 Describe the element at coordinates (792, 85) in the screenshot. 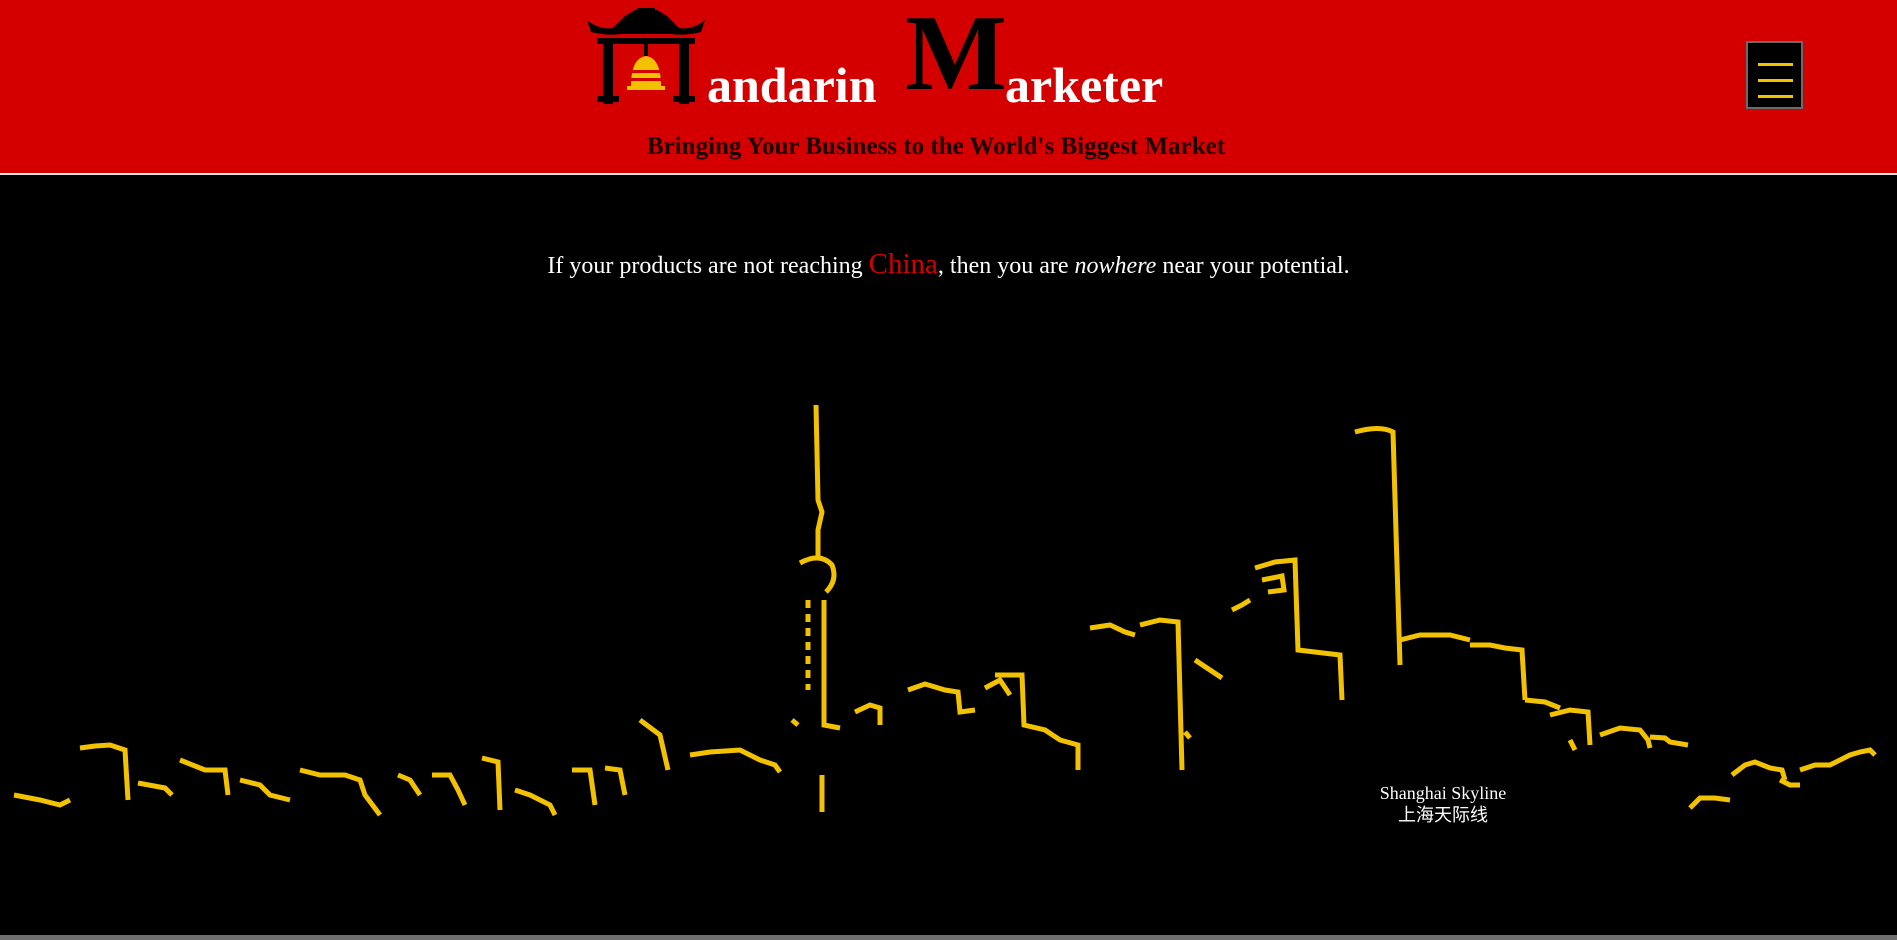

I see `logo-word-part: andarin` at that location.